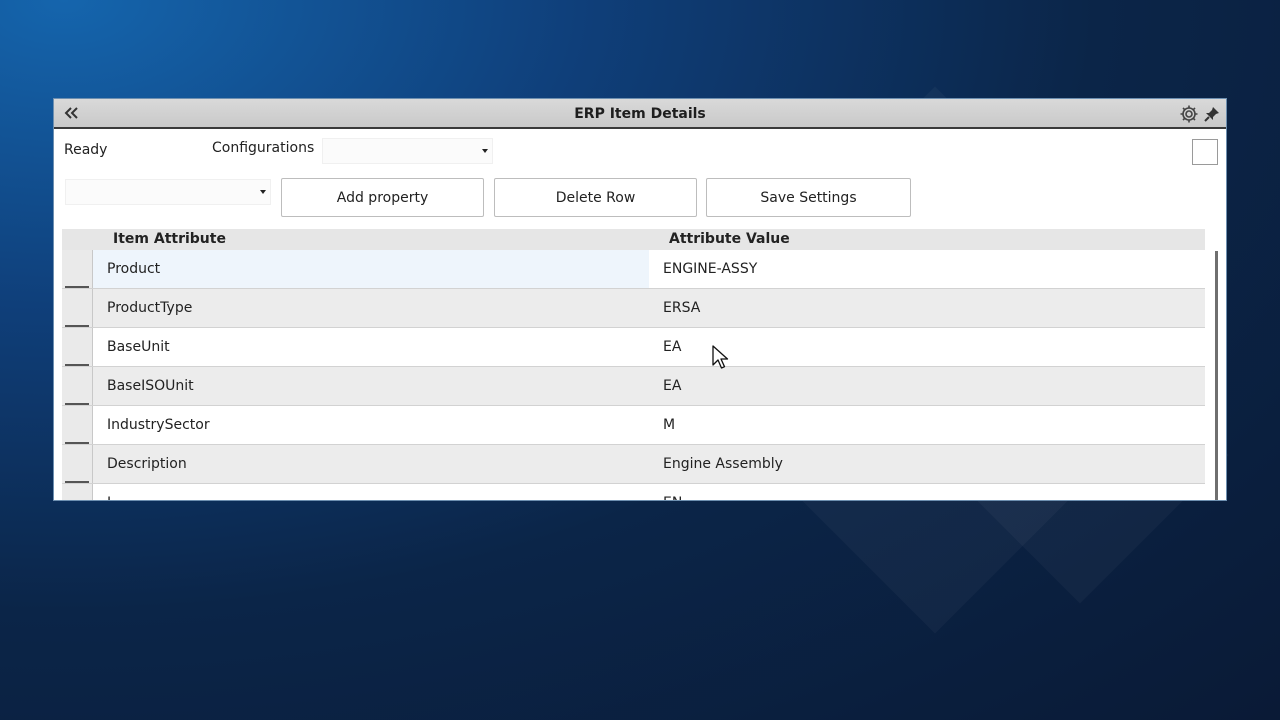  What do you see at coordinates (1216, 375) in the screenshot?
I see `vertical-scrollbar` at bounding box center [1216, 375].